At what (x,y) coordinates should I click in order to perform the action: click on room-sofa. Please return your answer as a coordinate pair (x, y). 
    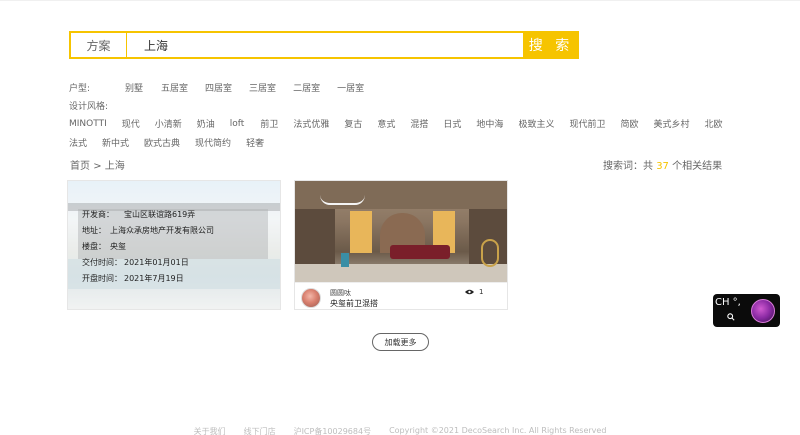
    Looking at the image, I should click on (420, 252).